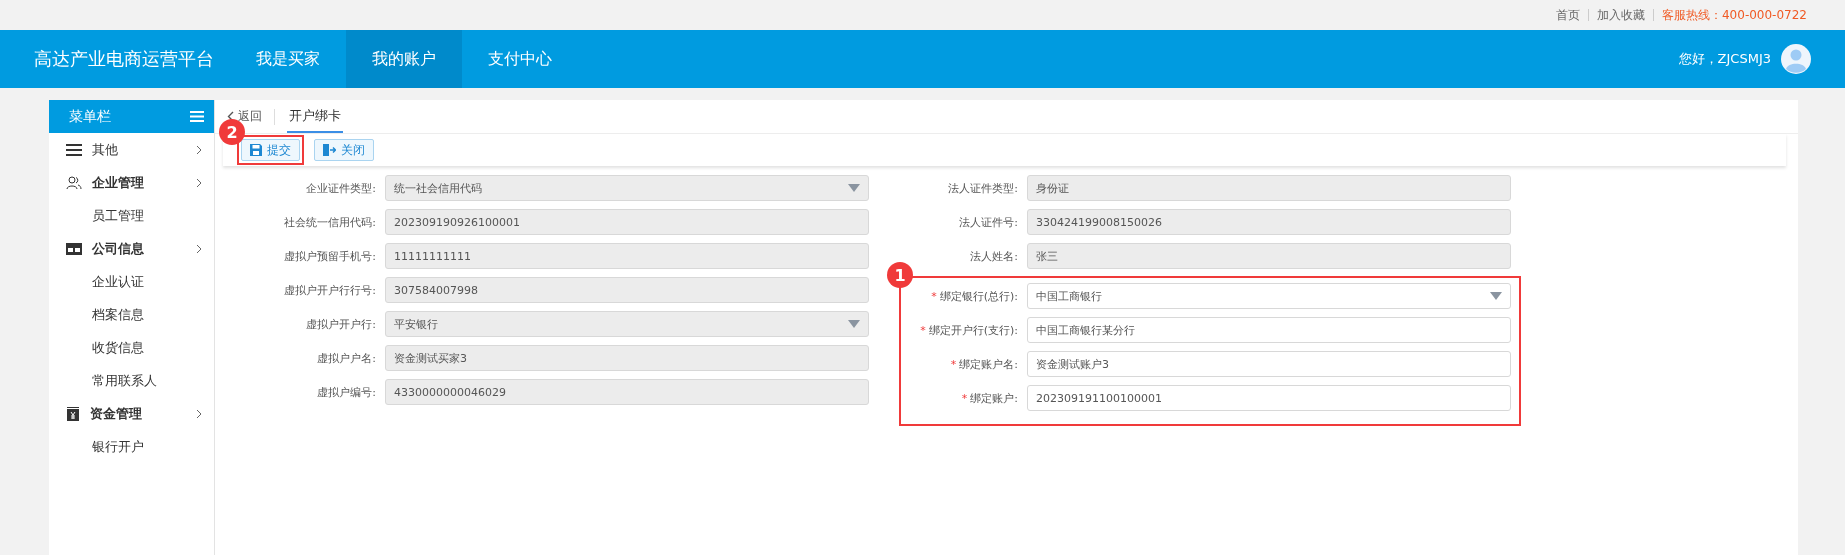 The image size is (1845, 555). Describe the element at coordinates (131, 446) in the screenshot. I see `sidebar-item: 银行开户` at that location.